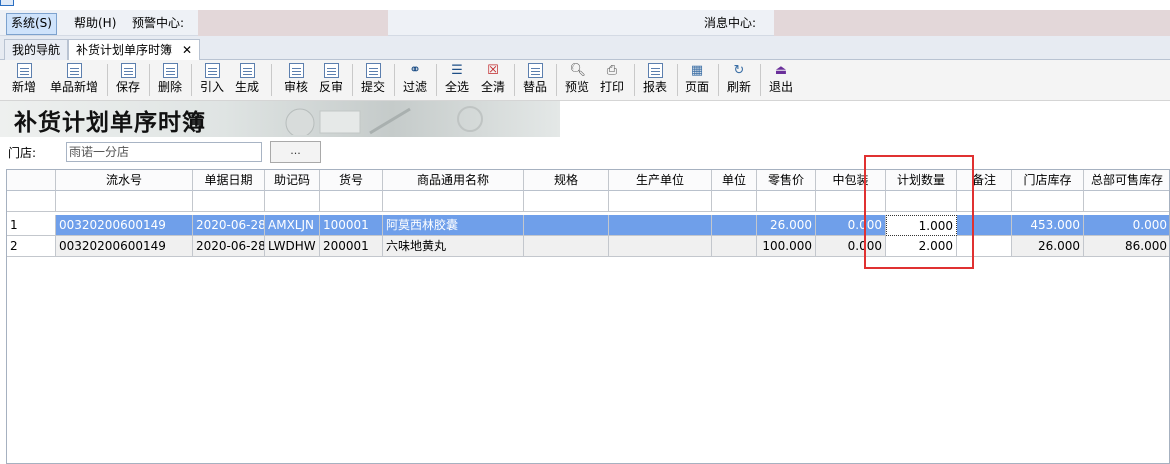 Image resolution: width=1170 pixels, height=464 pixels. I want to click on exit-button: ⏏ 退出, so click(781, 80).